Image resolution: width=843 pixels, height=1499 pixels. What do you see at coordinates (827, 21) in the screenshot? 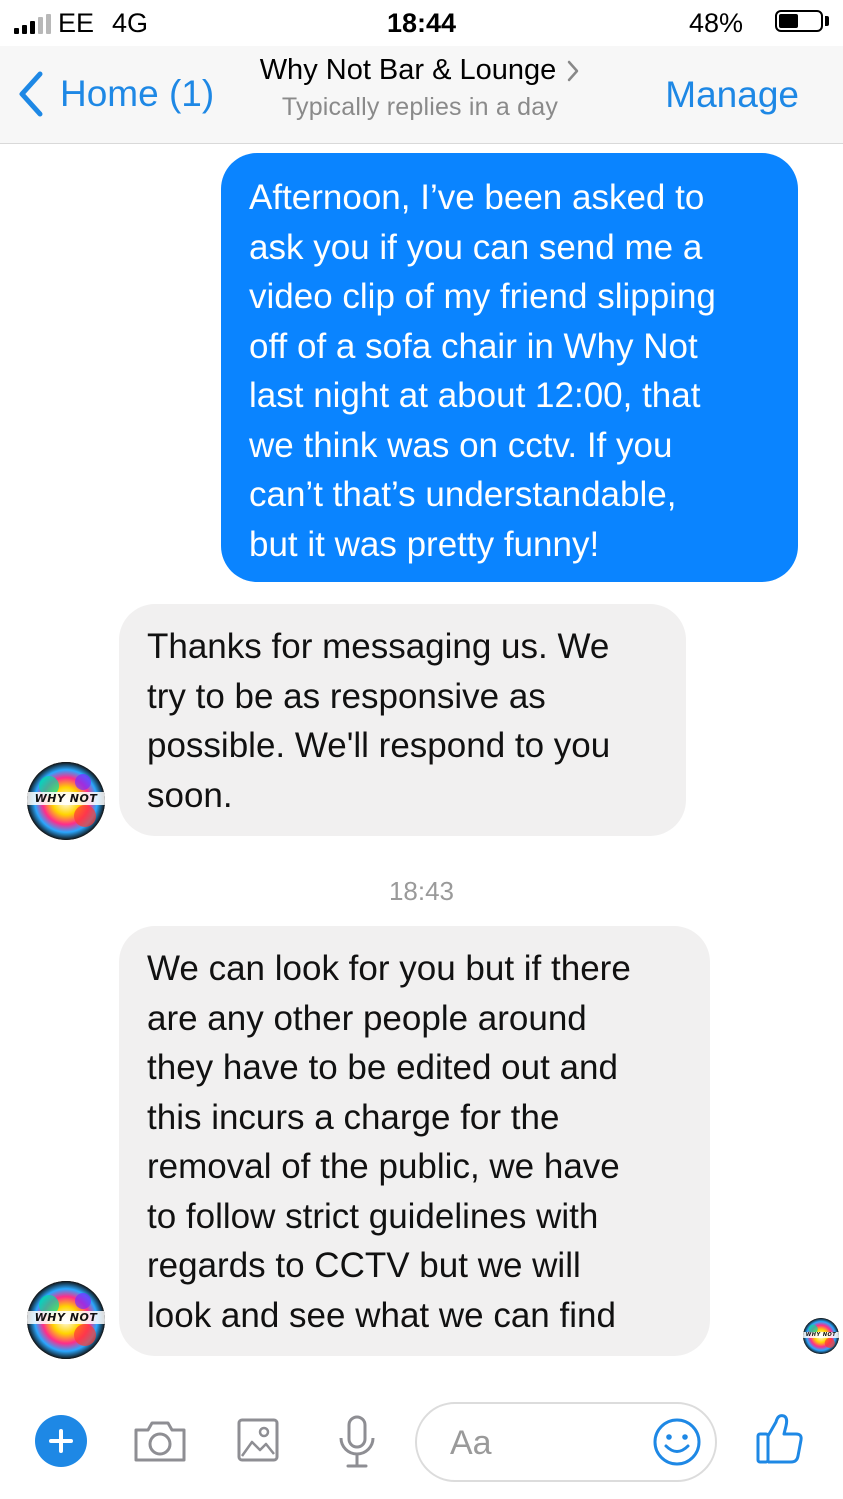
I see `battery-tip` at bounding box center [827, 21].